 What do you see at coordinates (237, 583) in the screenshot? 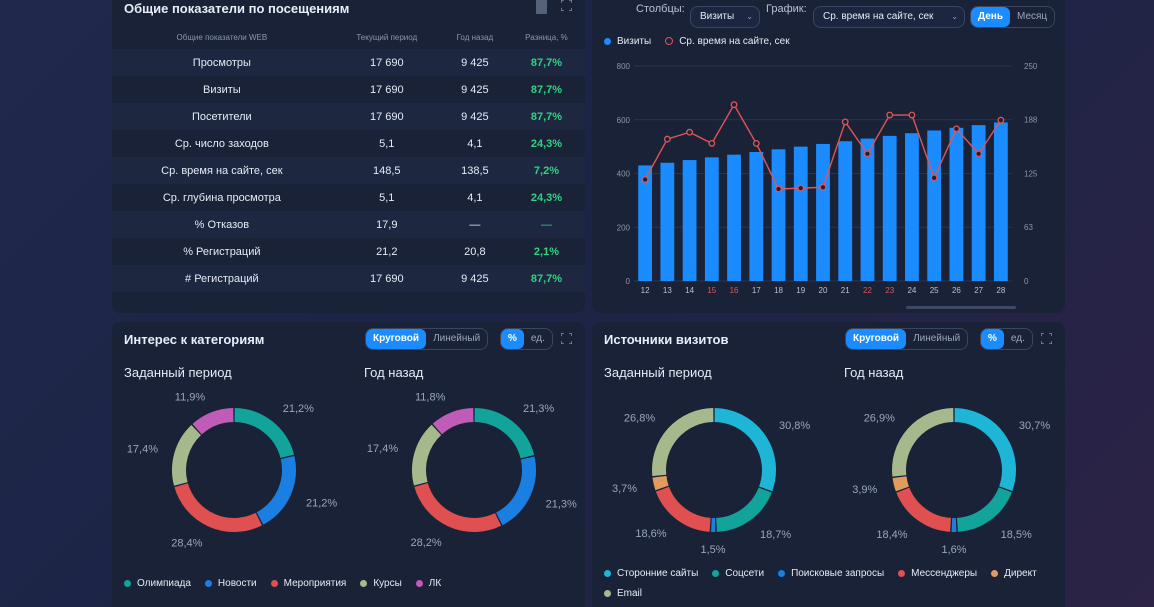
I see `legend-label: Новости` at bounding box center [237, 583].